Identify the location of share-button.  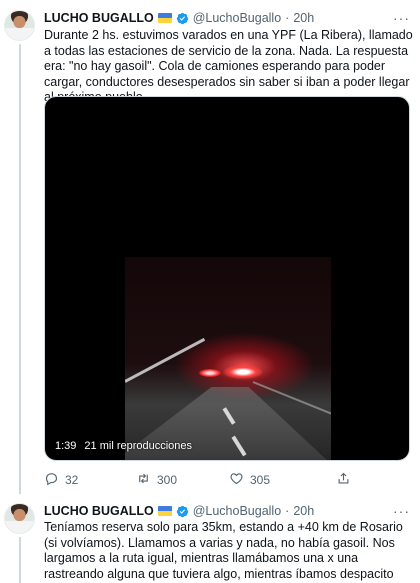
(343, 480).